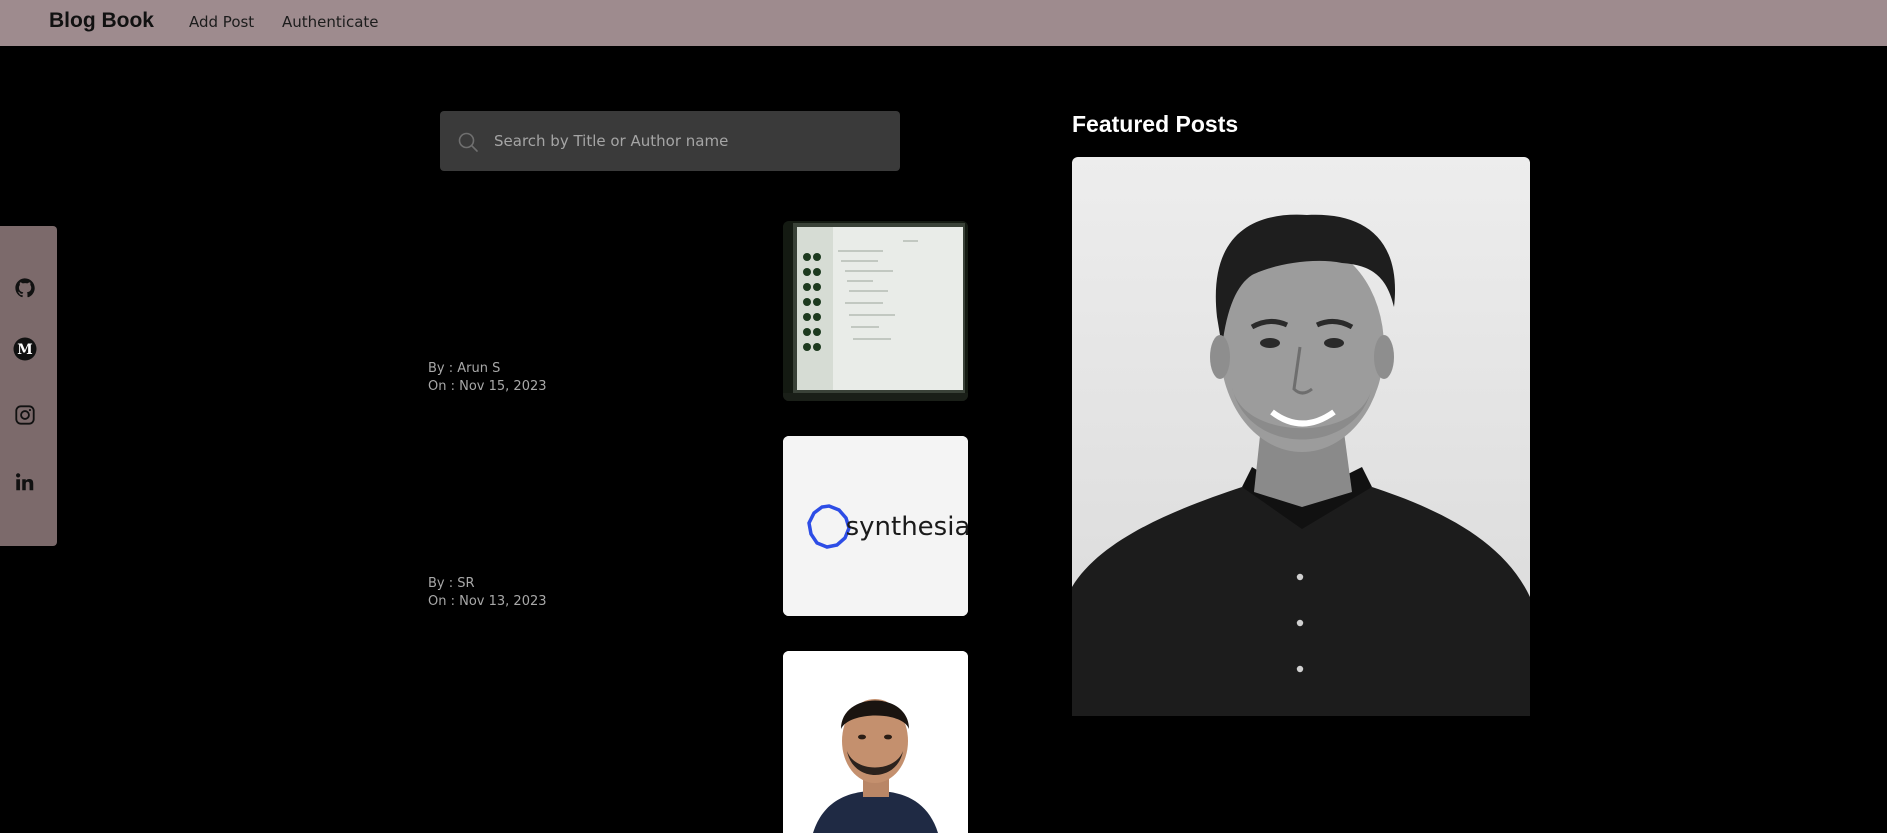 The width and height of the screenshot is (1887, 833). I want to click on svg-text: M, so click(25, 350).